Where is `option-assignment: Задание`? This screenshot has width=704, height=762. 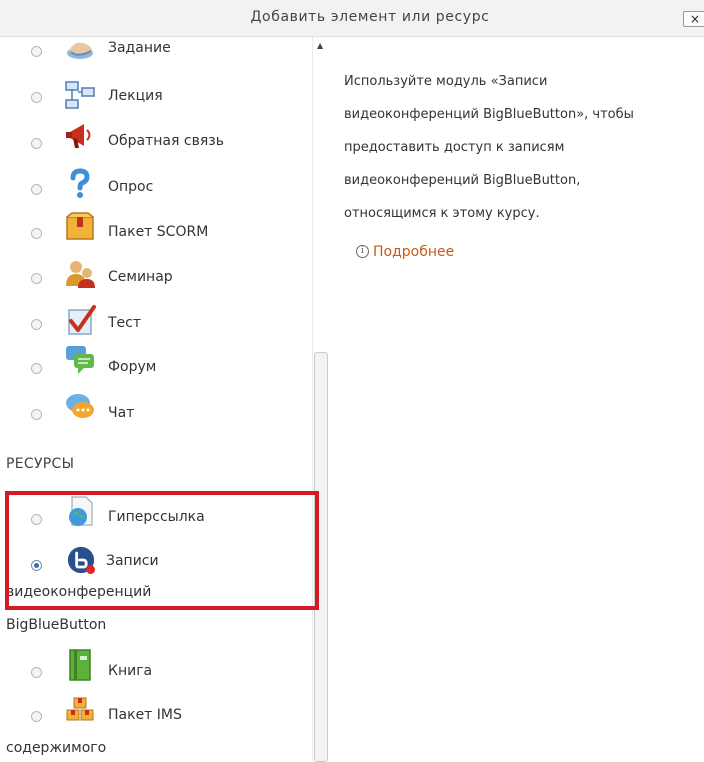
option-assignment: Задание is located at coordinates (156, 54).